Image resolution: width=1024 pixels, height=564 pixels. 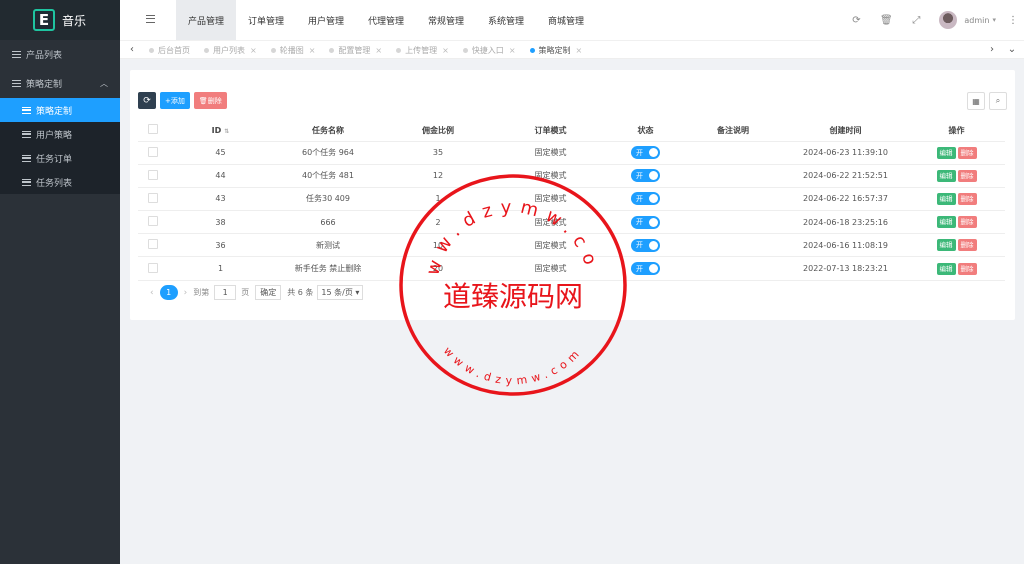 What do you see at coordinates (152, 293) in the screenshot?
I see `prev-page-icon: ‹` at bounding box center [152, 293].